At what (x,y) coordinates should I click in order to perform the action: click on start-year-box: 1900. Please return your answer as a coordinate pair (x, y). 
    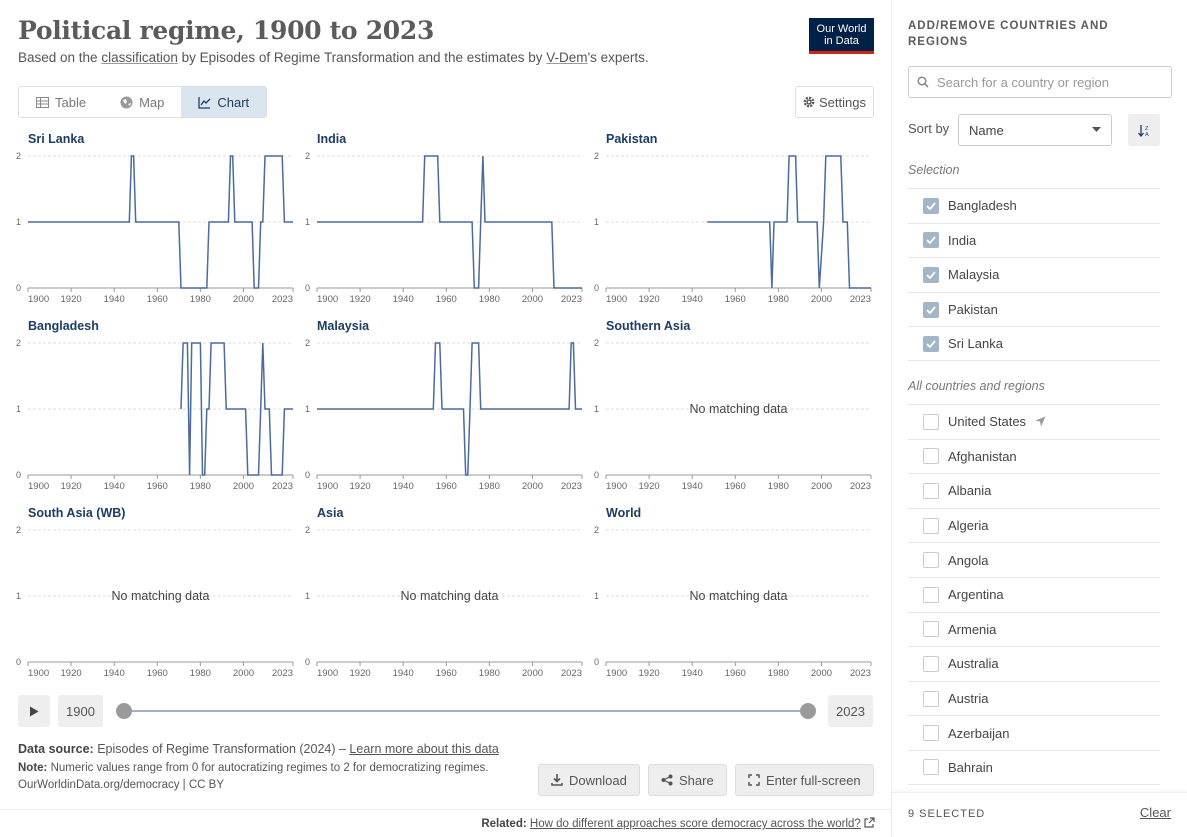
    Looking at the image, I should click on (80, 711).